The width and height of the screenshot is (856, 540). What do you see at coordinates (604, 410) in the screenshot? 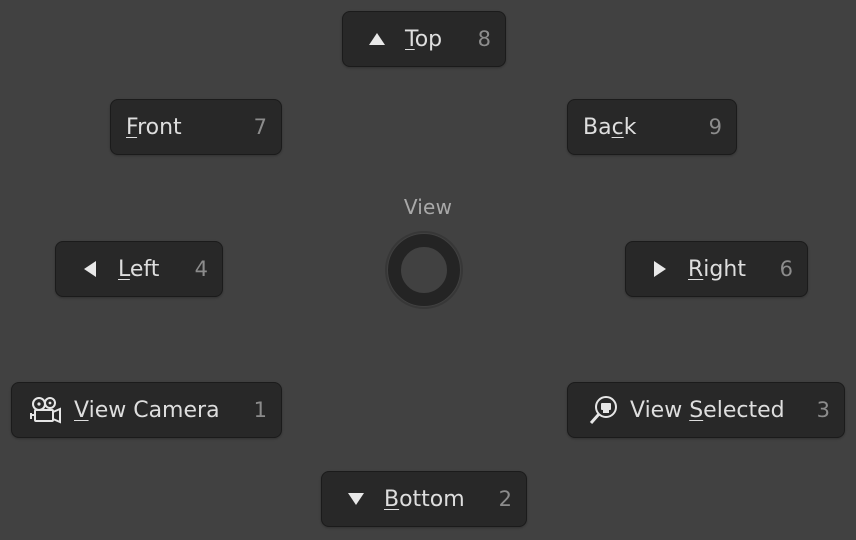
I see `zoom-selected-icon` at bounding box center [604, 410].